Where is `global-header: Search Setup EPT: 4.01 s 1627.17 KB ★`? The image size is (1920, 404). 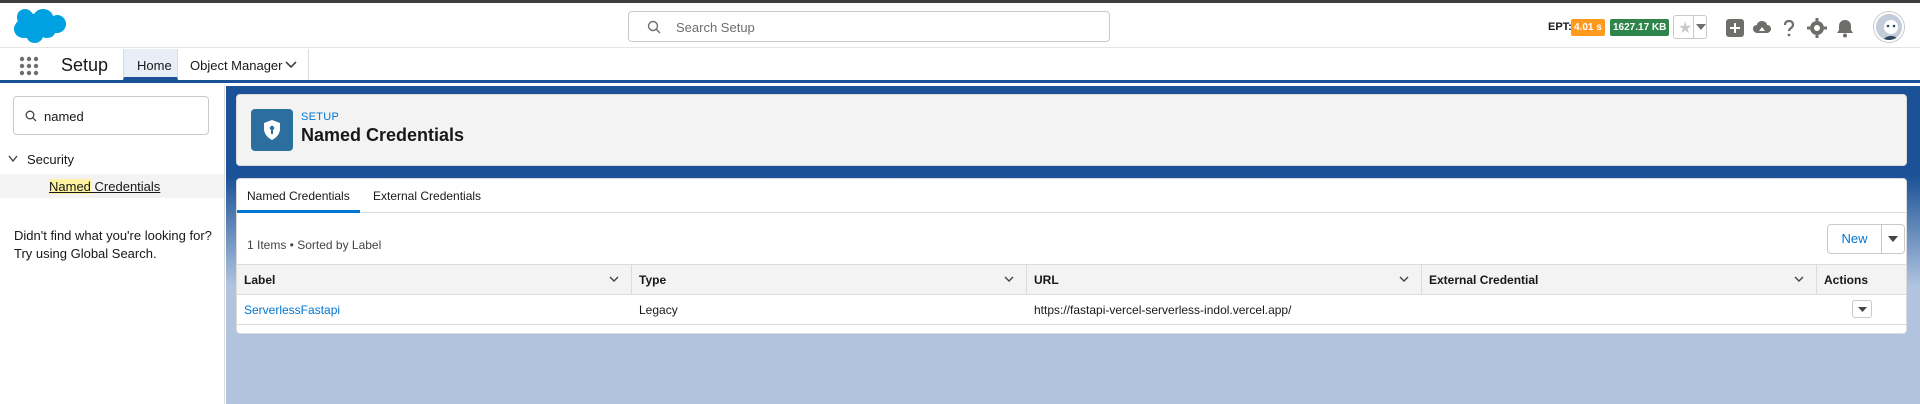
global-header: Search Setup EPT: 4.01 s 1627.17 KB ★ is located at coordinates (960, 25).